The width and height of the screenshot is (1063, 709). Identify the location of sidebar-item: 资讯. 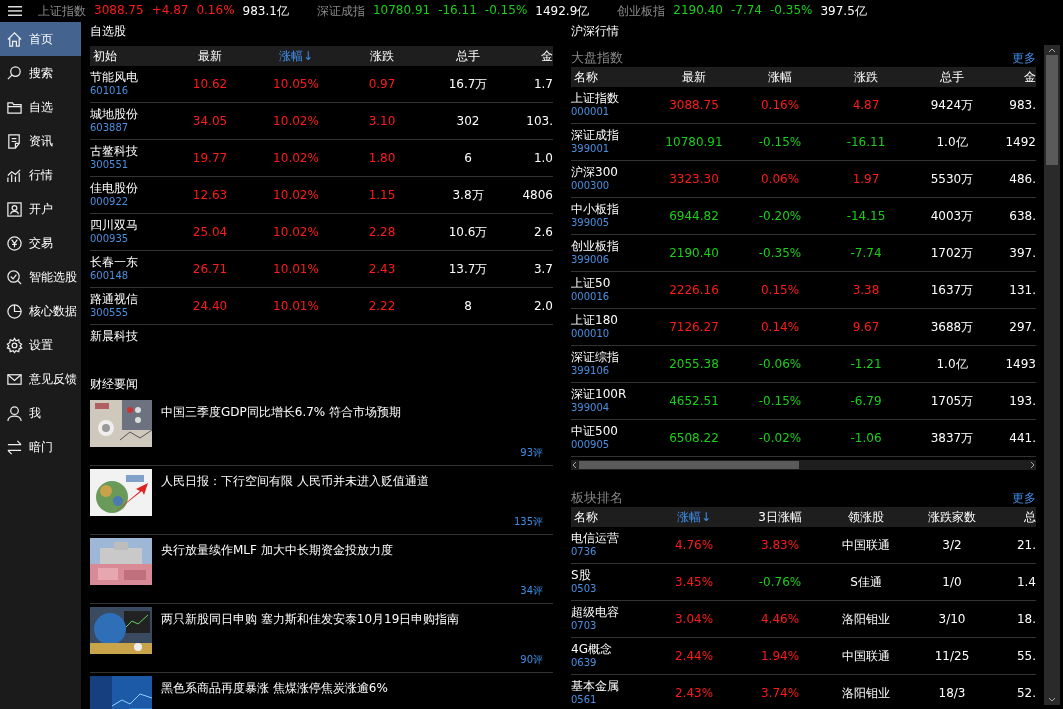
(40, 141).